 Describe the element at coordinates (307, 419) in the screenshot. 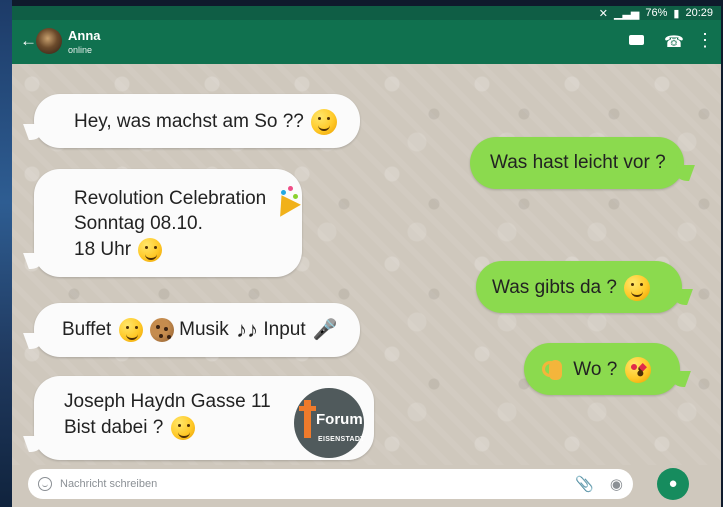

I see `cross-logo-icon` at that location.